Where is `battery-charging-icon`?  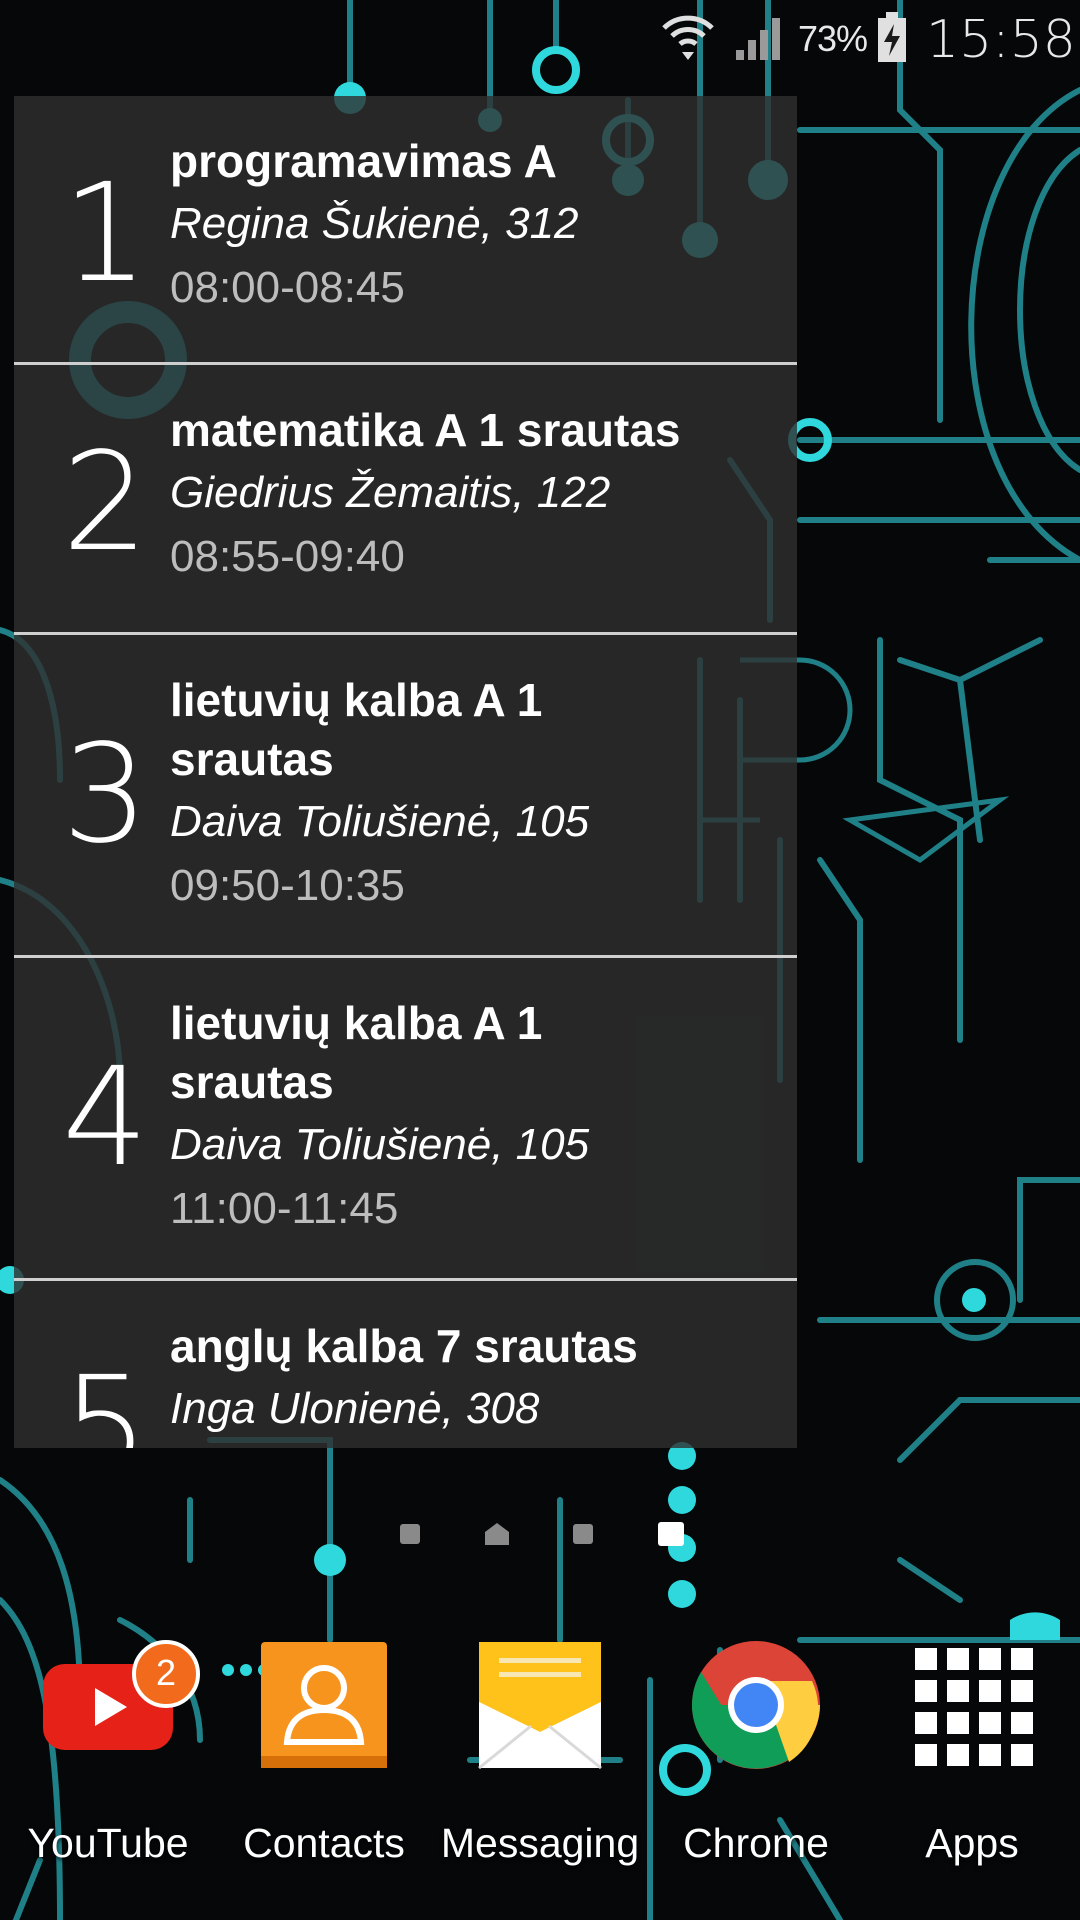
battery-charging-icon is located at coordinates (892, 37).